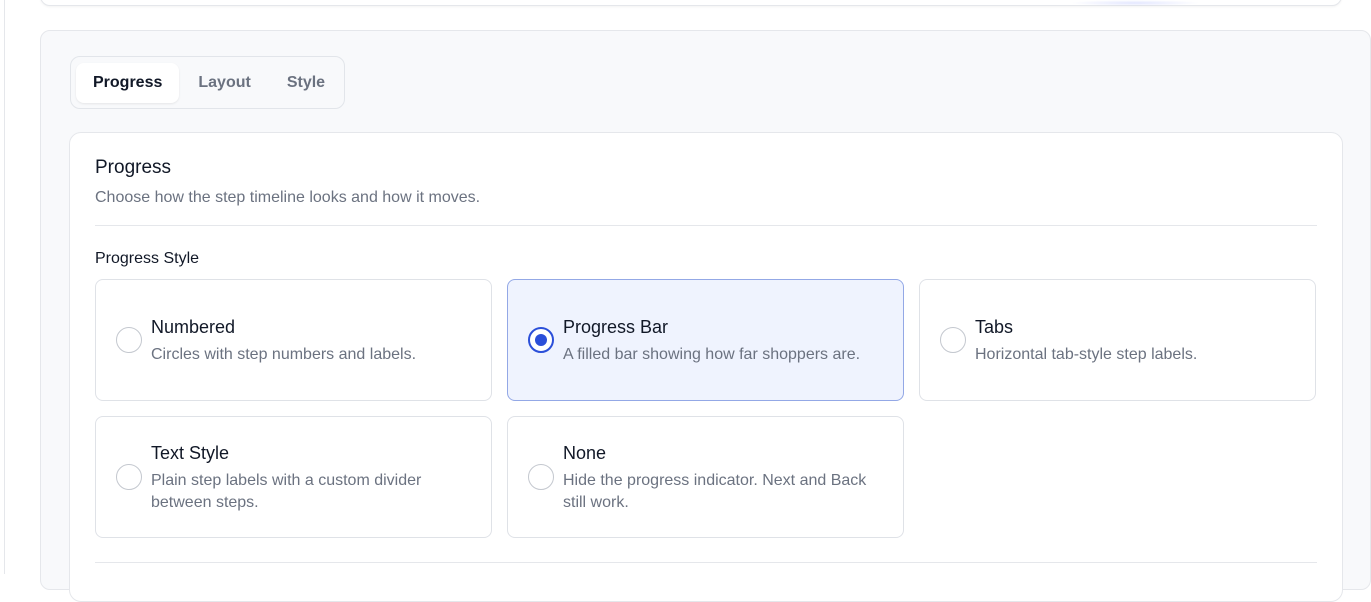 The height and width of the screenshot is (602, 1371). What do you see at coordinates (953, 340) in the screenshot?
I see `radio-tabs` at bounding box center [953, 340].